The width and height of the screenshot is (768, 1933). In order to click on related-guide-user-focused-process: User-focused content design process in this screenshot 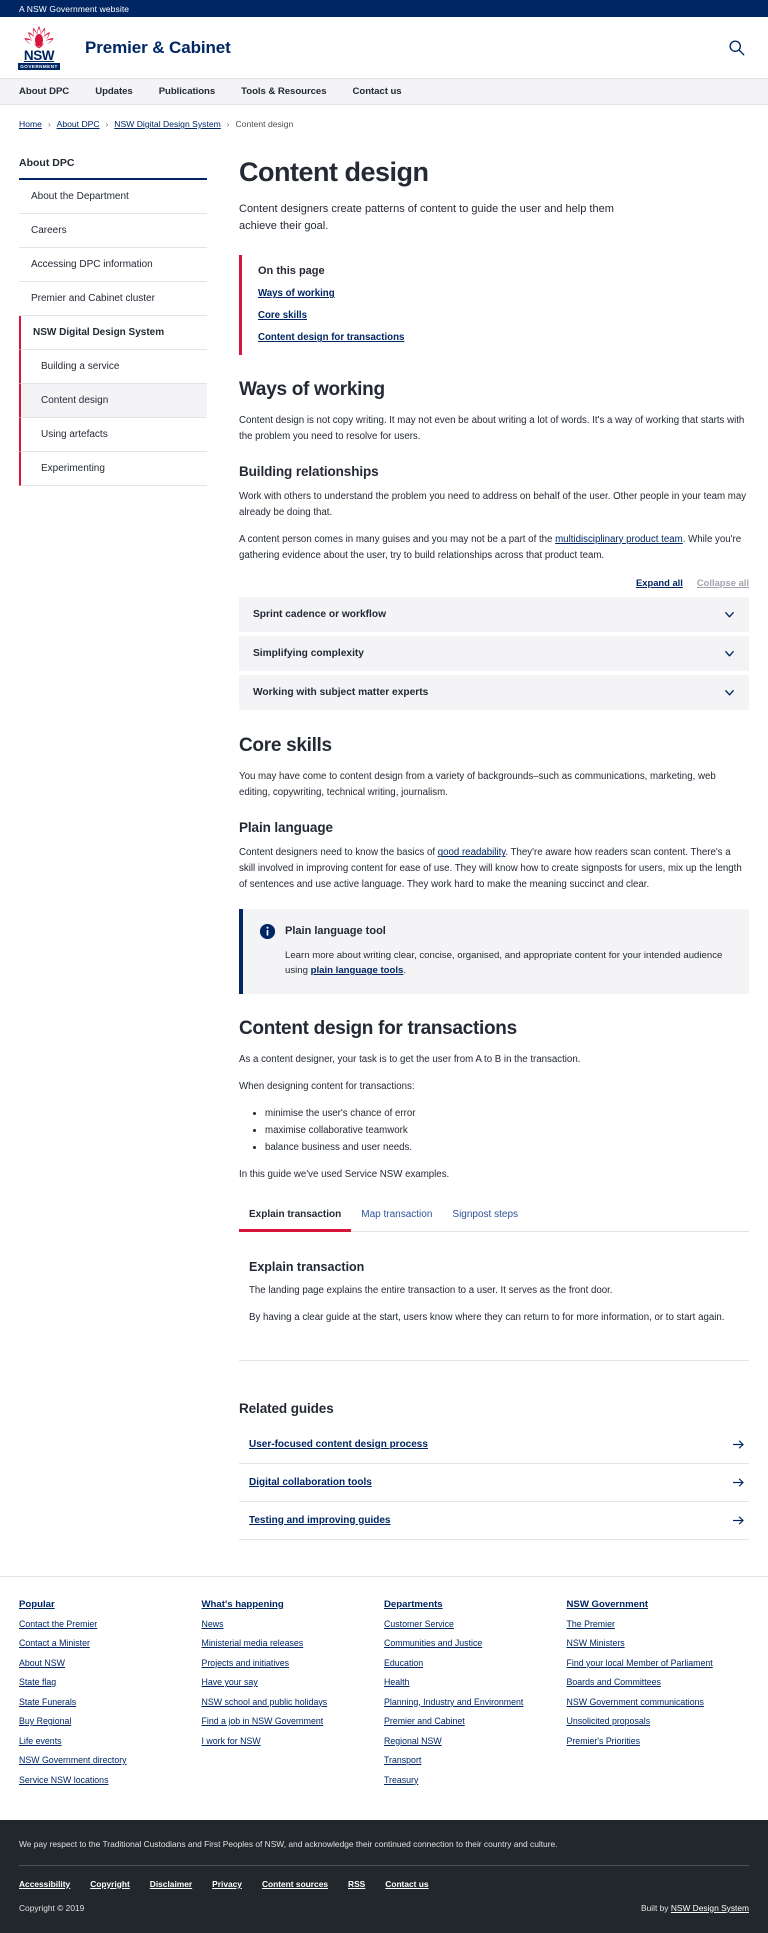, I will do `click(494, 1445)`.